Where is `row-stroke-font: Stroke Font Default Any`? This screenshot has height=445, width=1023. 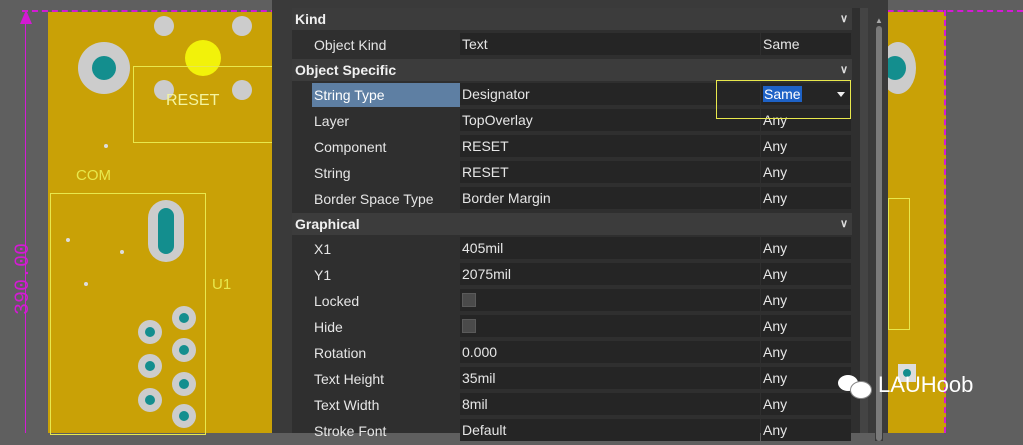
row-stroke-font: Stroke Font Default Any is located at coordinates (572, 432).